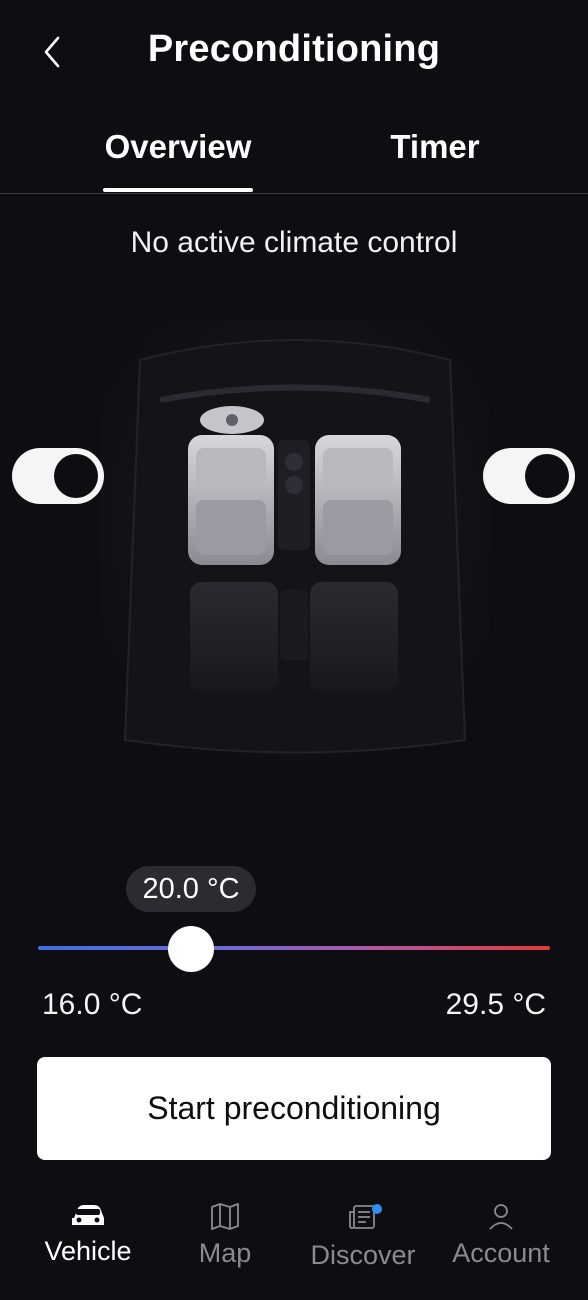  What do you see at coordinates (225, 1216) in the screenshot?
I see `map-icon` at bounding box center [225, 1216].